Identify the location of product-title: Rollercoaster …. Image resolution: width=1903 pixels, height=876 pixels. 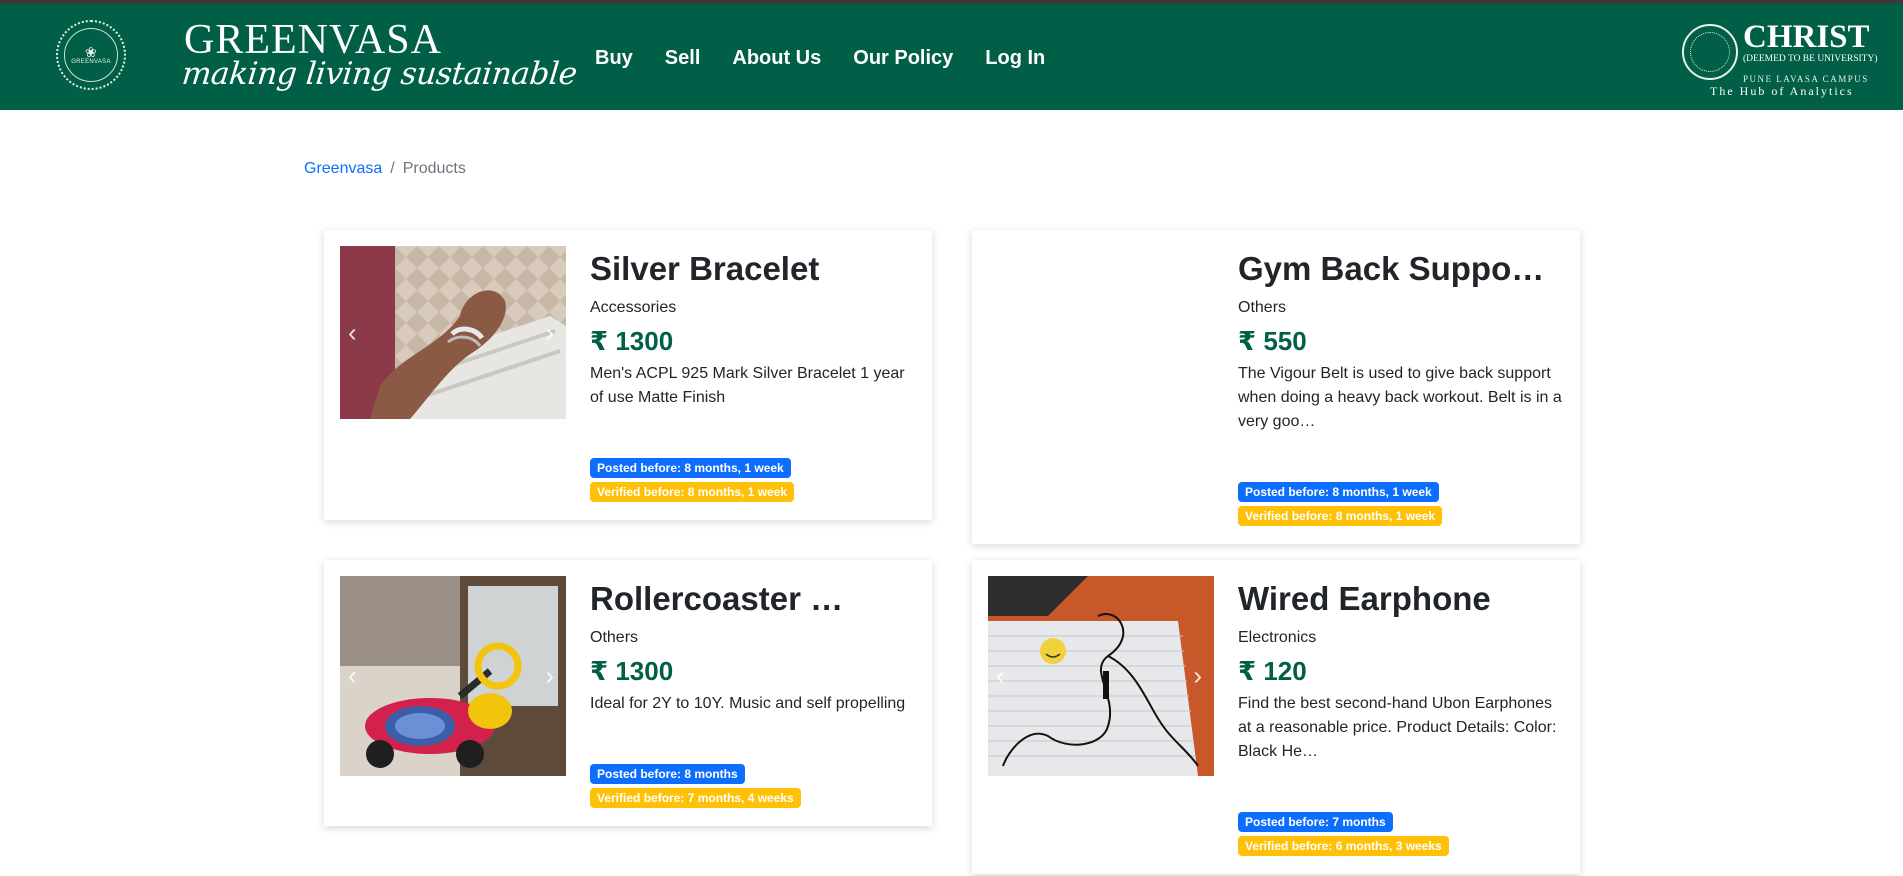
(755, 599).